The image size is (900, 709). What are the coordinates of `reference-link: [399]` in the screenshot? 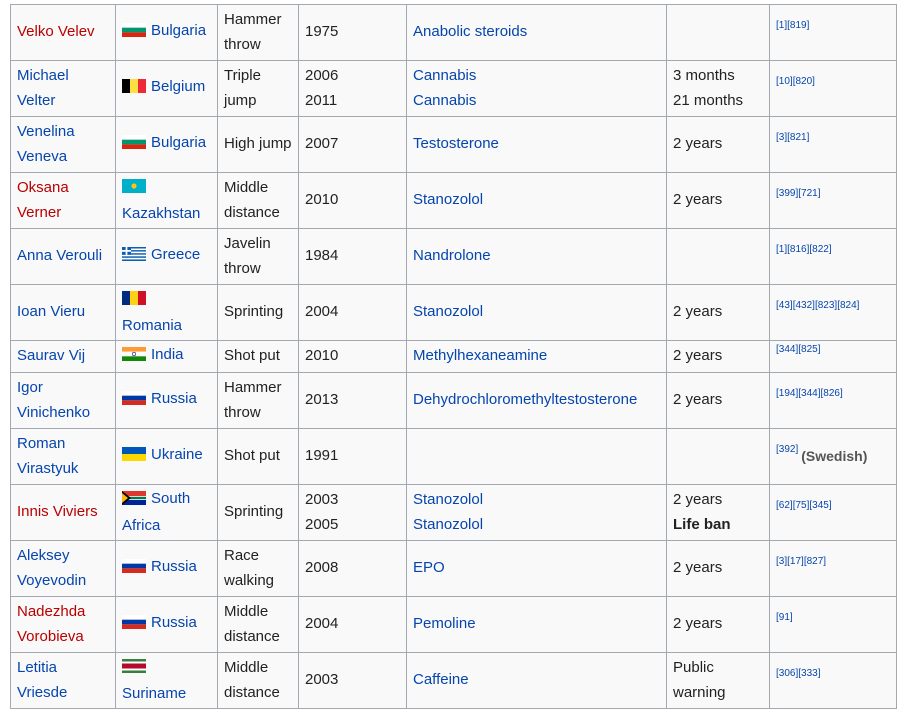 It's located at (787, 193).